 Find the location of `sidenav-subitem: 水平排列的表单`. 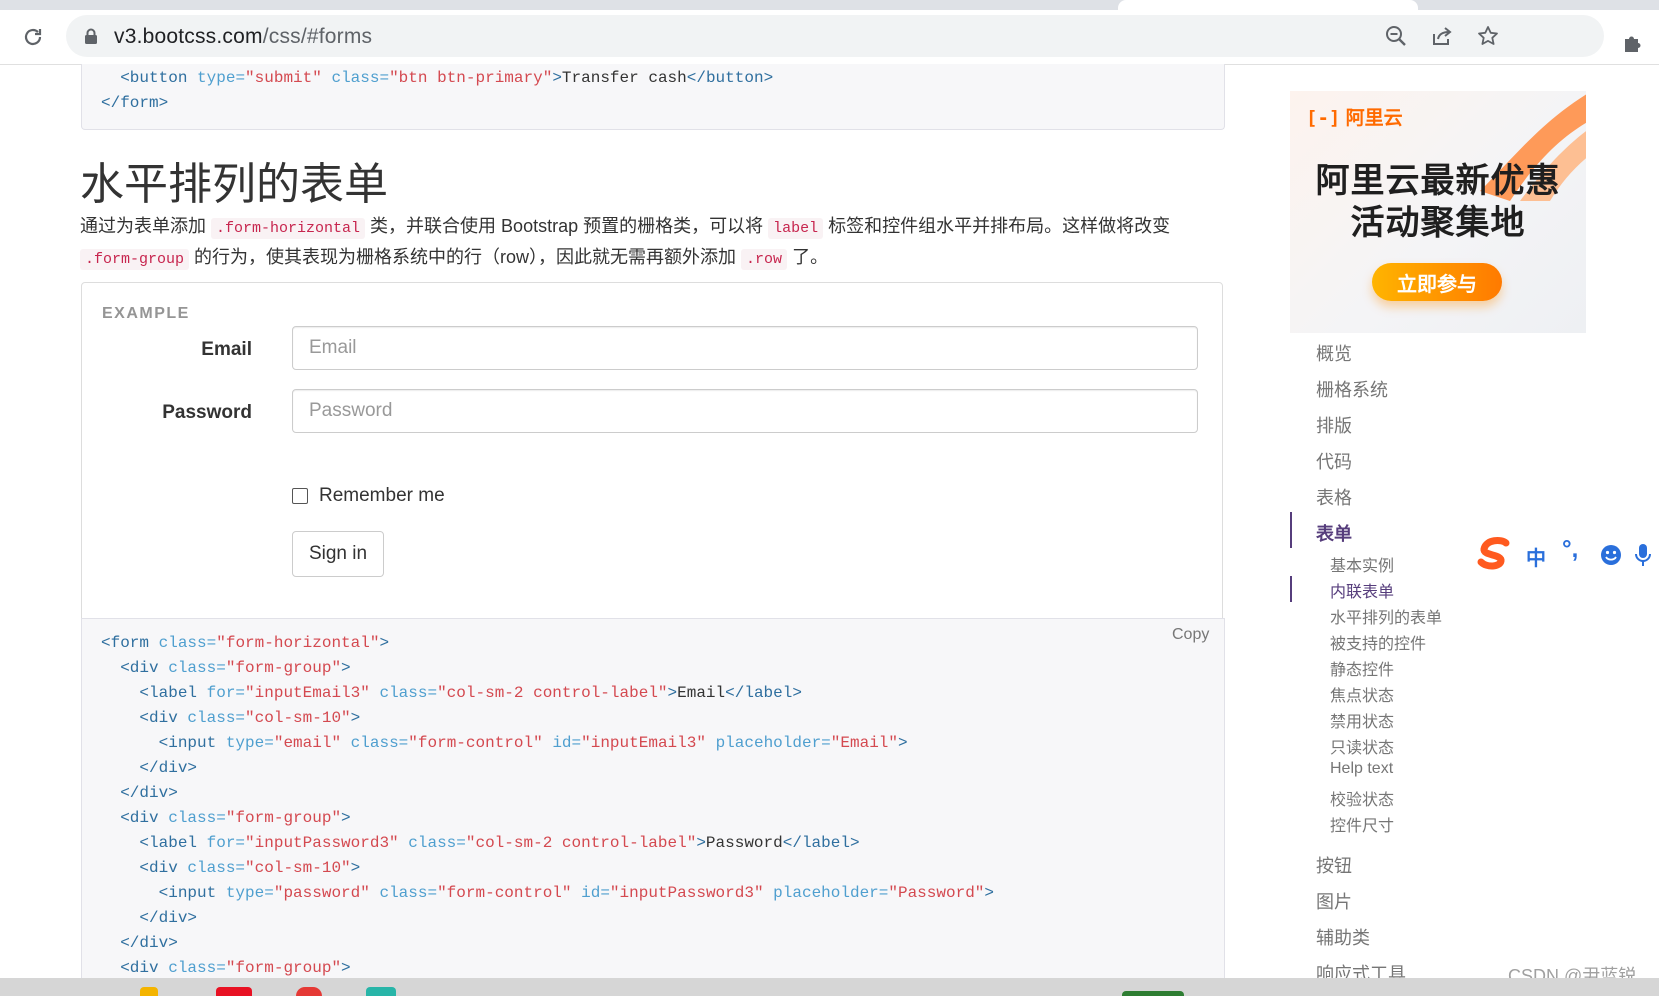

sidenav-subitem: 水平排列的表单 is located at coordinates (1386, 616).